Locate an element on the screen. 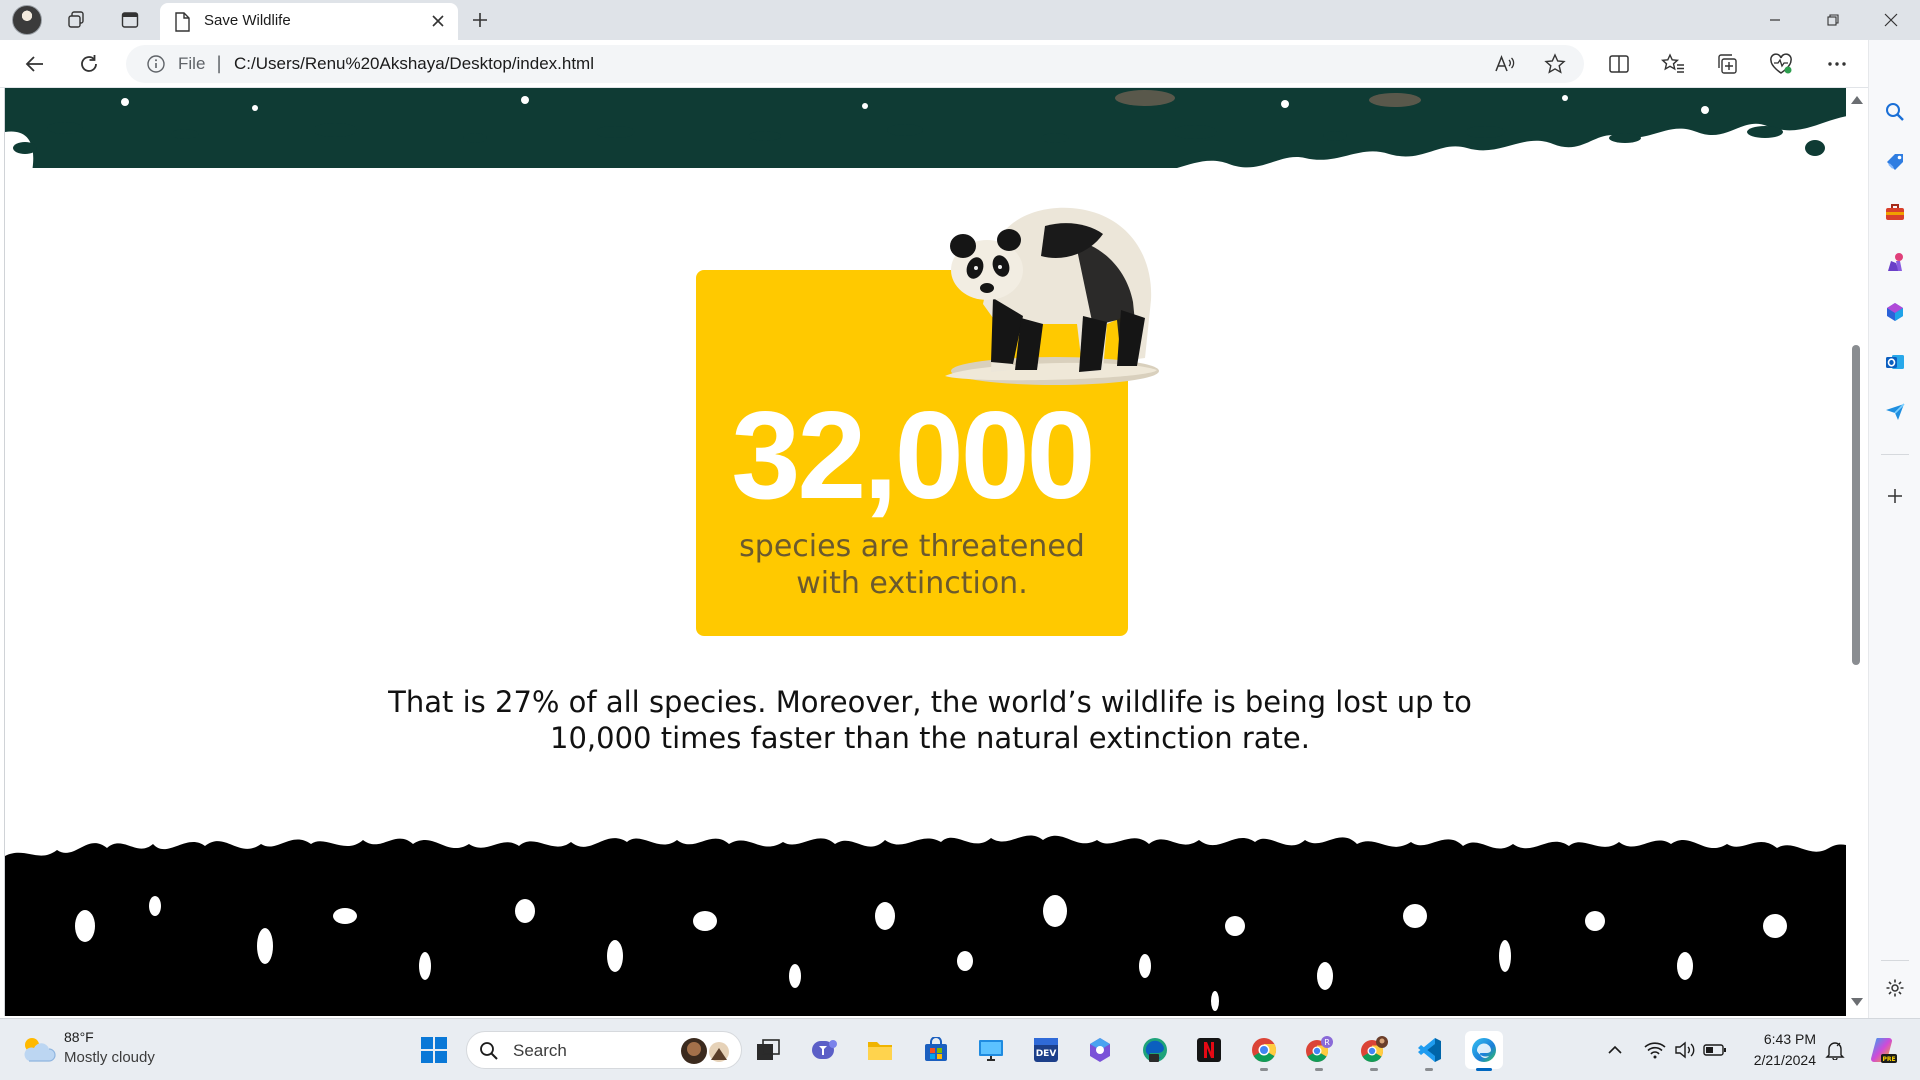 This screenshot has height=1080, width=1920. workspaces-icon is located at coordinates (76, 20).